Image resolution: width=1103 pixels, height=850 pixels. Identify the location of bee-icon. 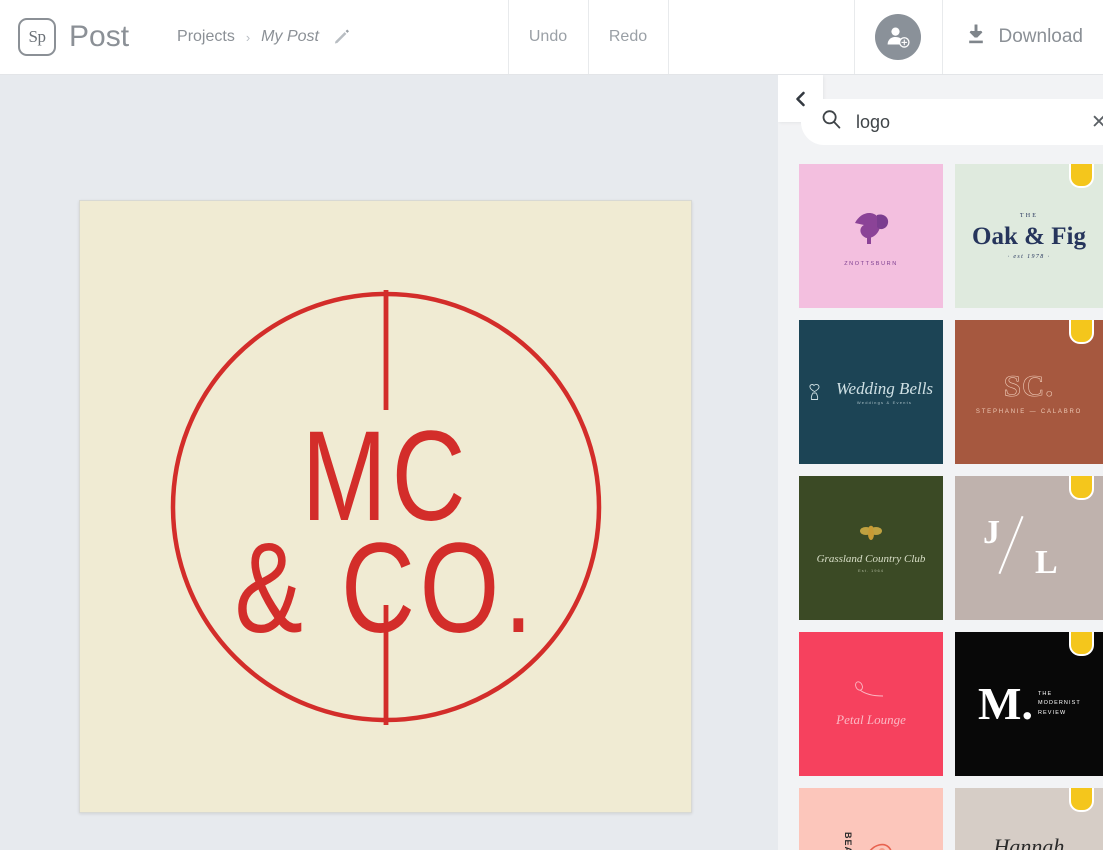
(871, 532).